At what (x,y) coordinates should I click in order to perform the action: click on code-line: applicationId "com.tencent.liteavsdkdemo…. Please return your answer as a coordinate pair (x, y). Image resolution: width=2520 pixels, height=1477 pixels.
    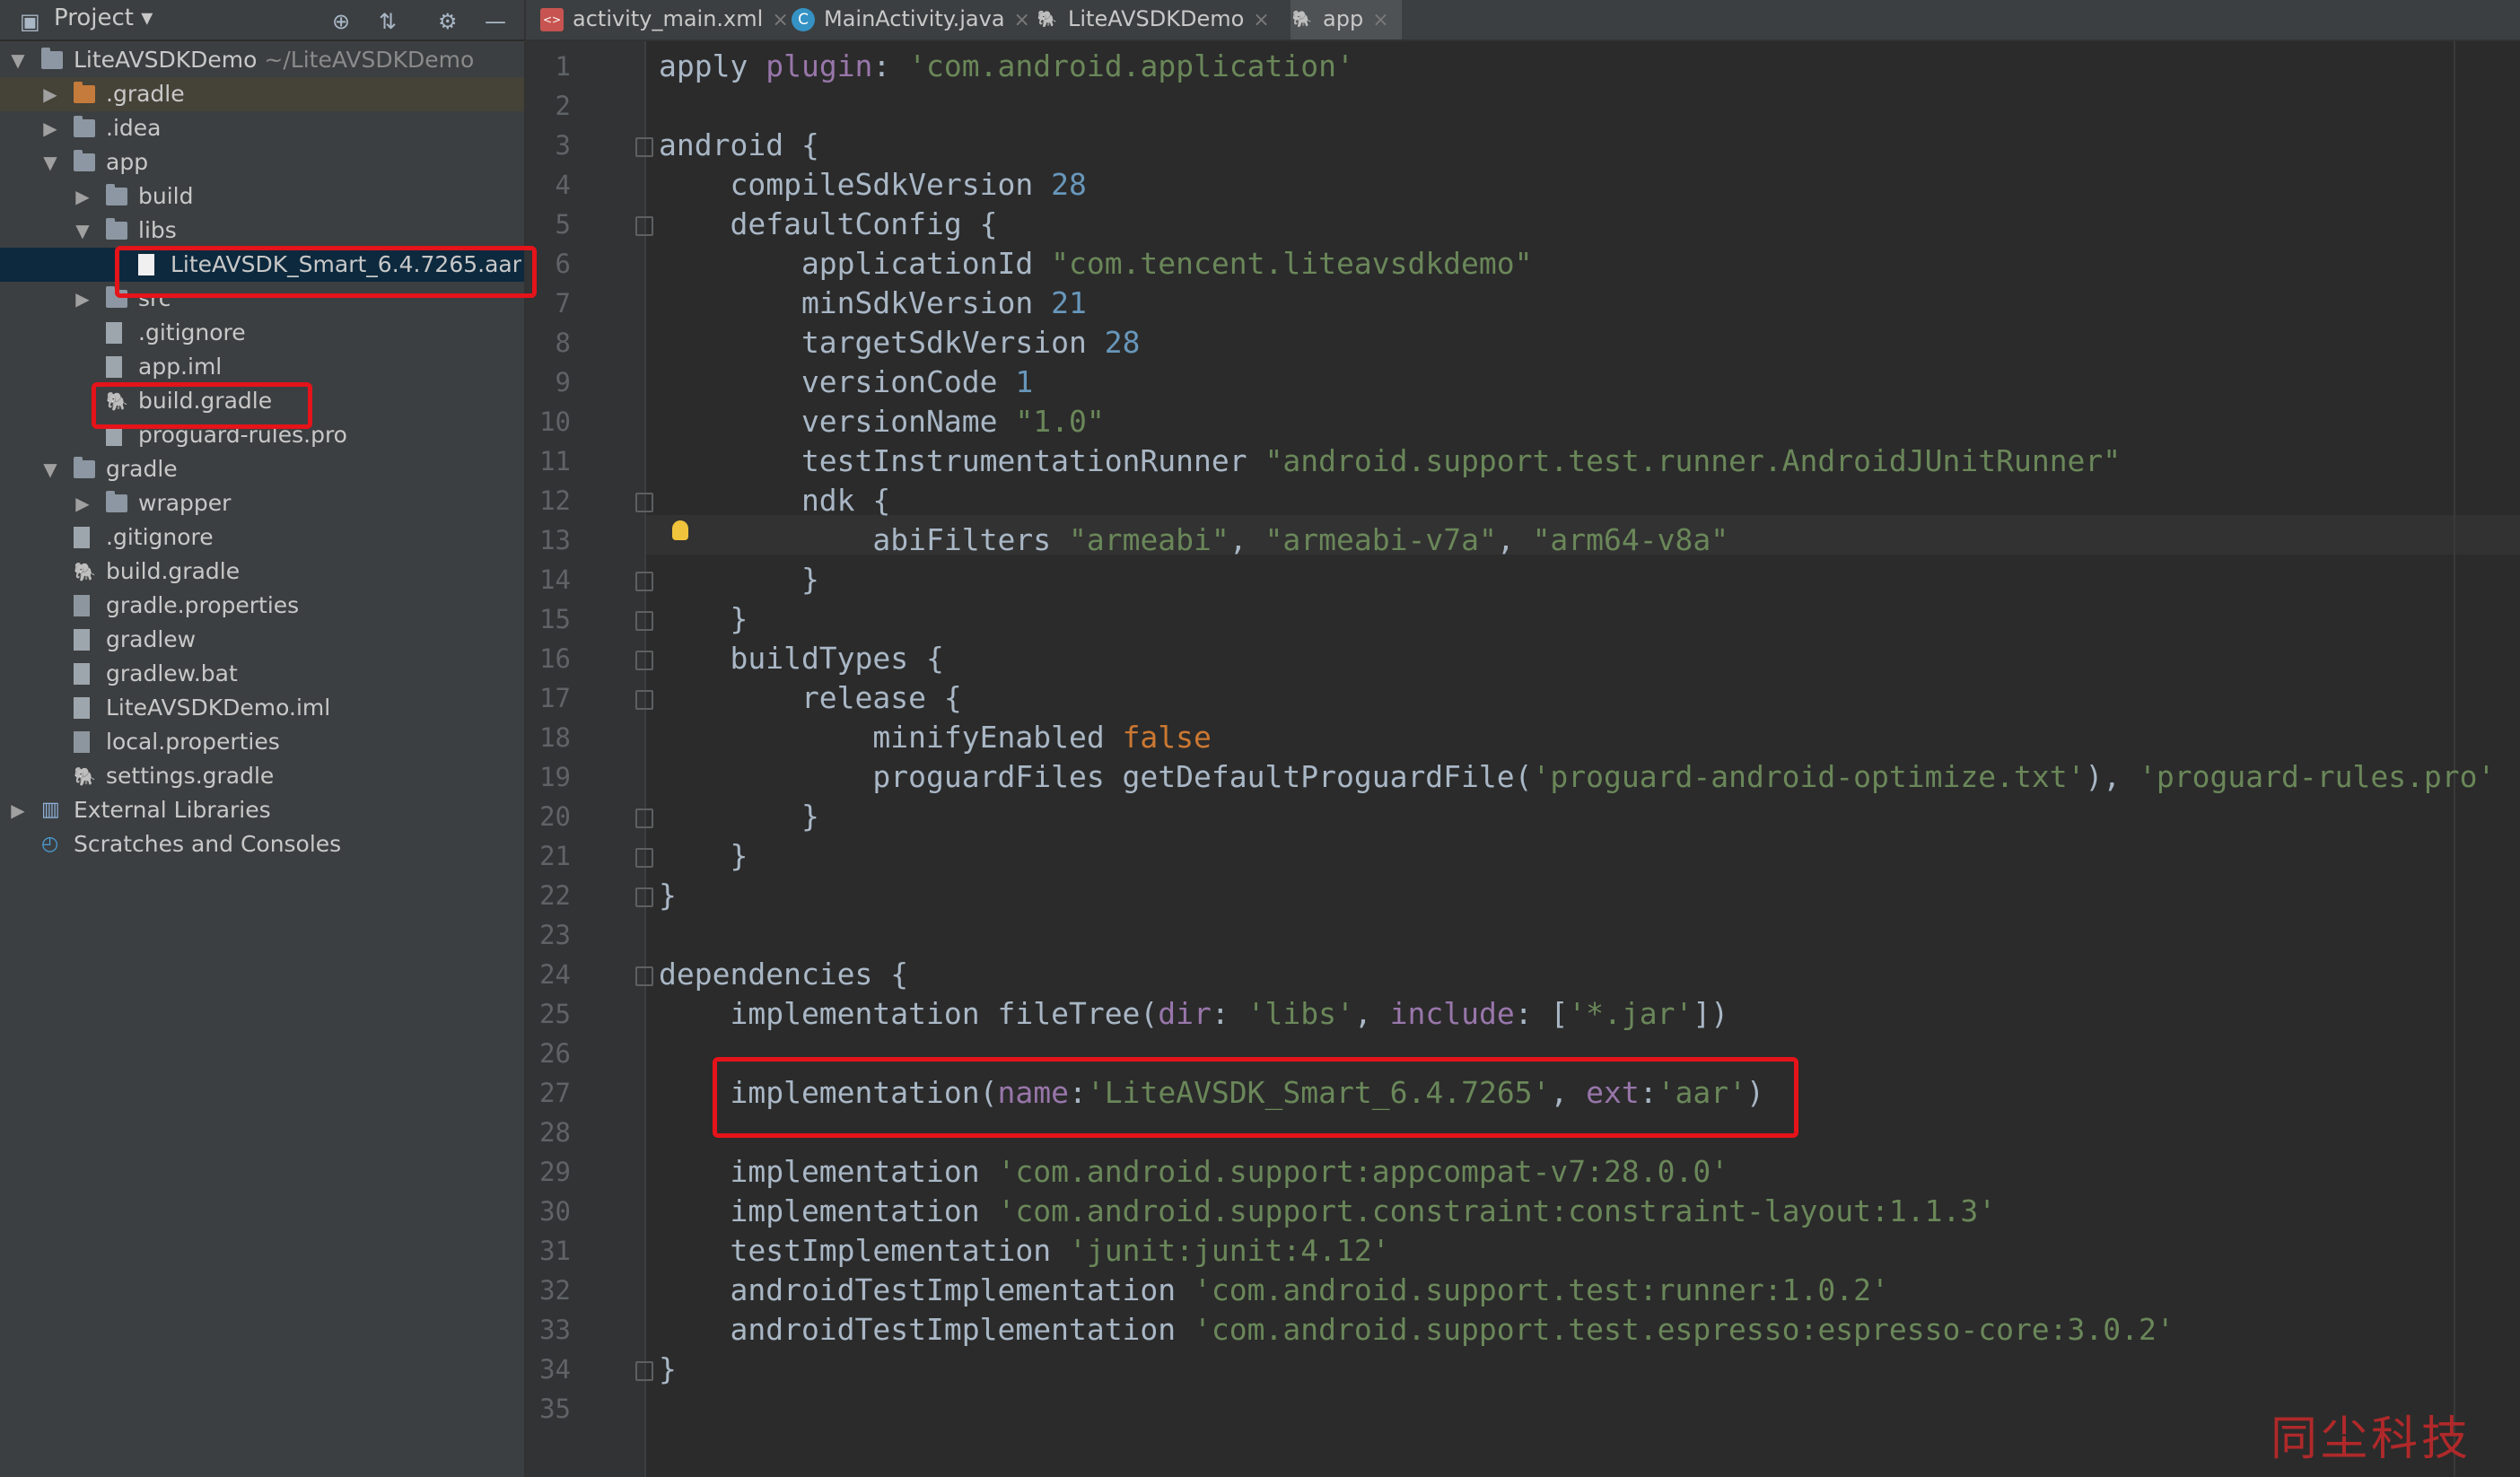
    Looking at the image, I should click on (1096, 264).